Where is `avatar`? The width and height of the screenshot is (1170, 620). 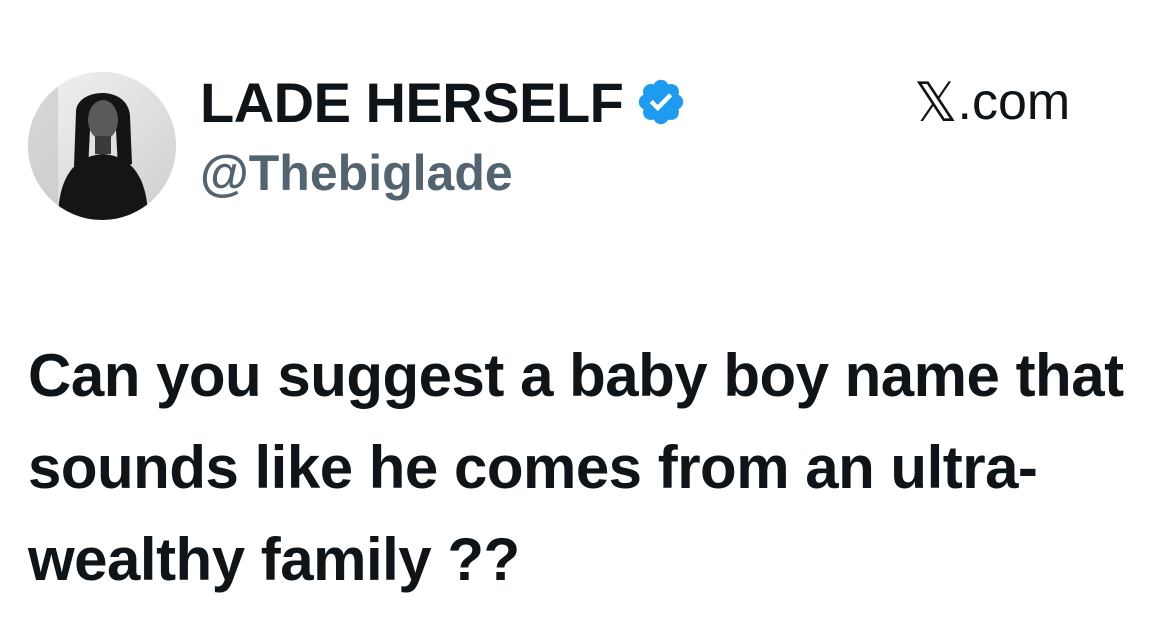 avatar is located at coordinates (102, 146).